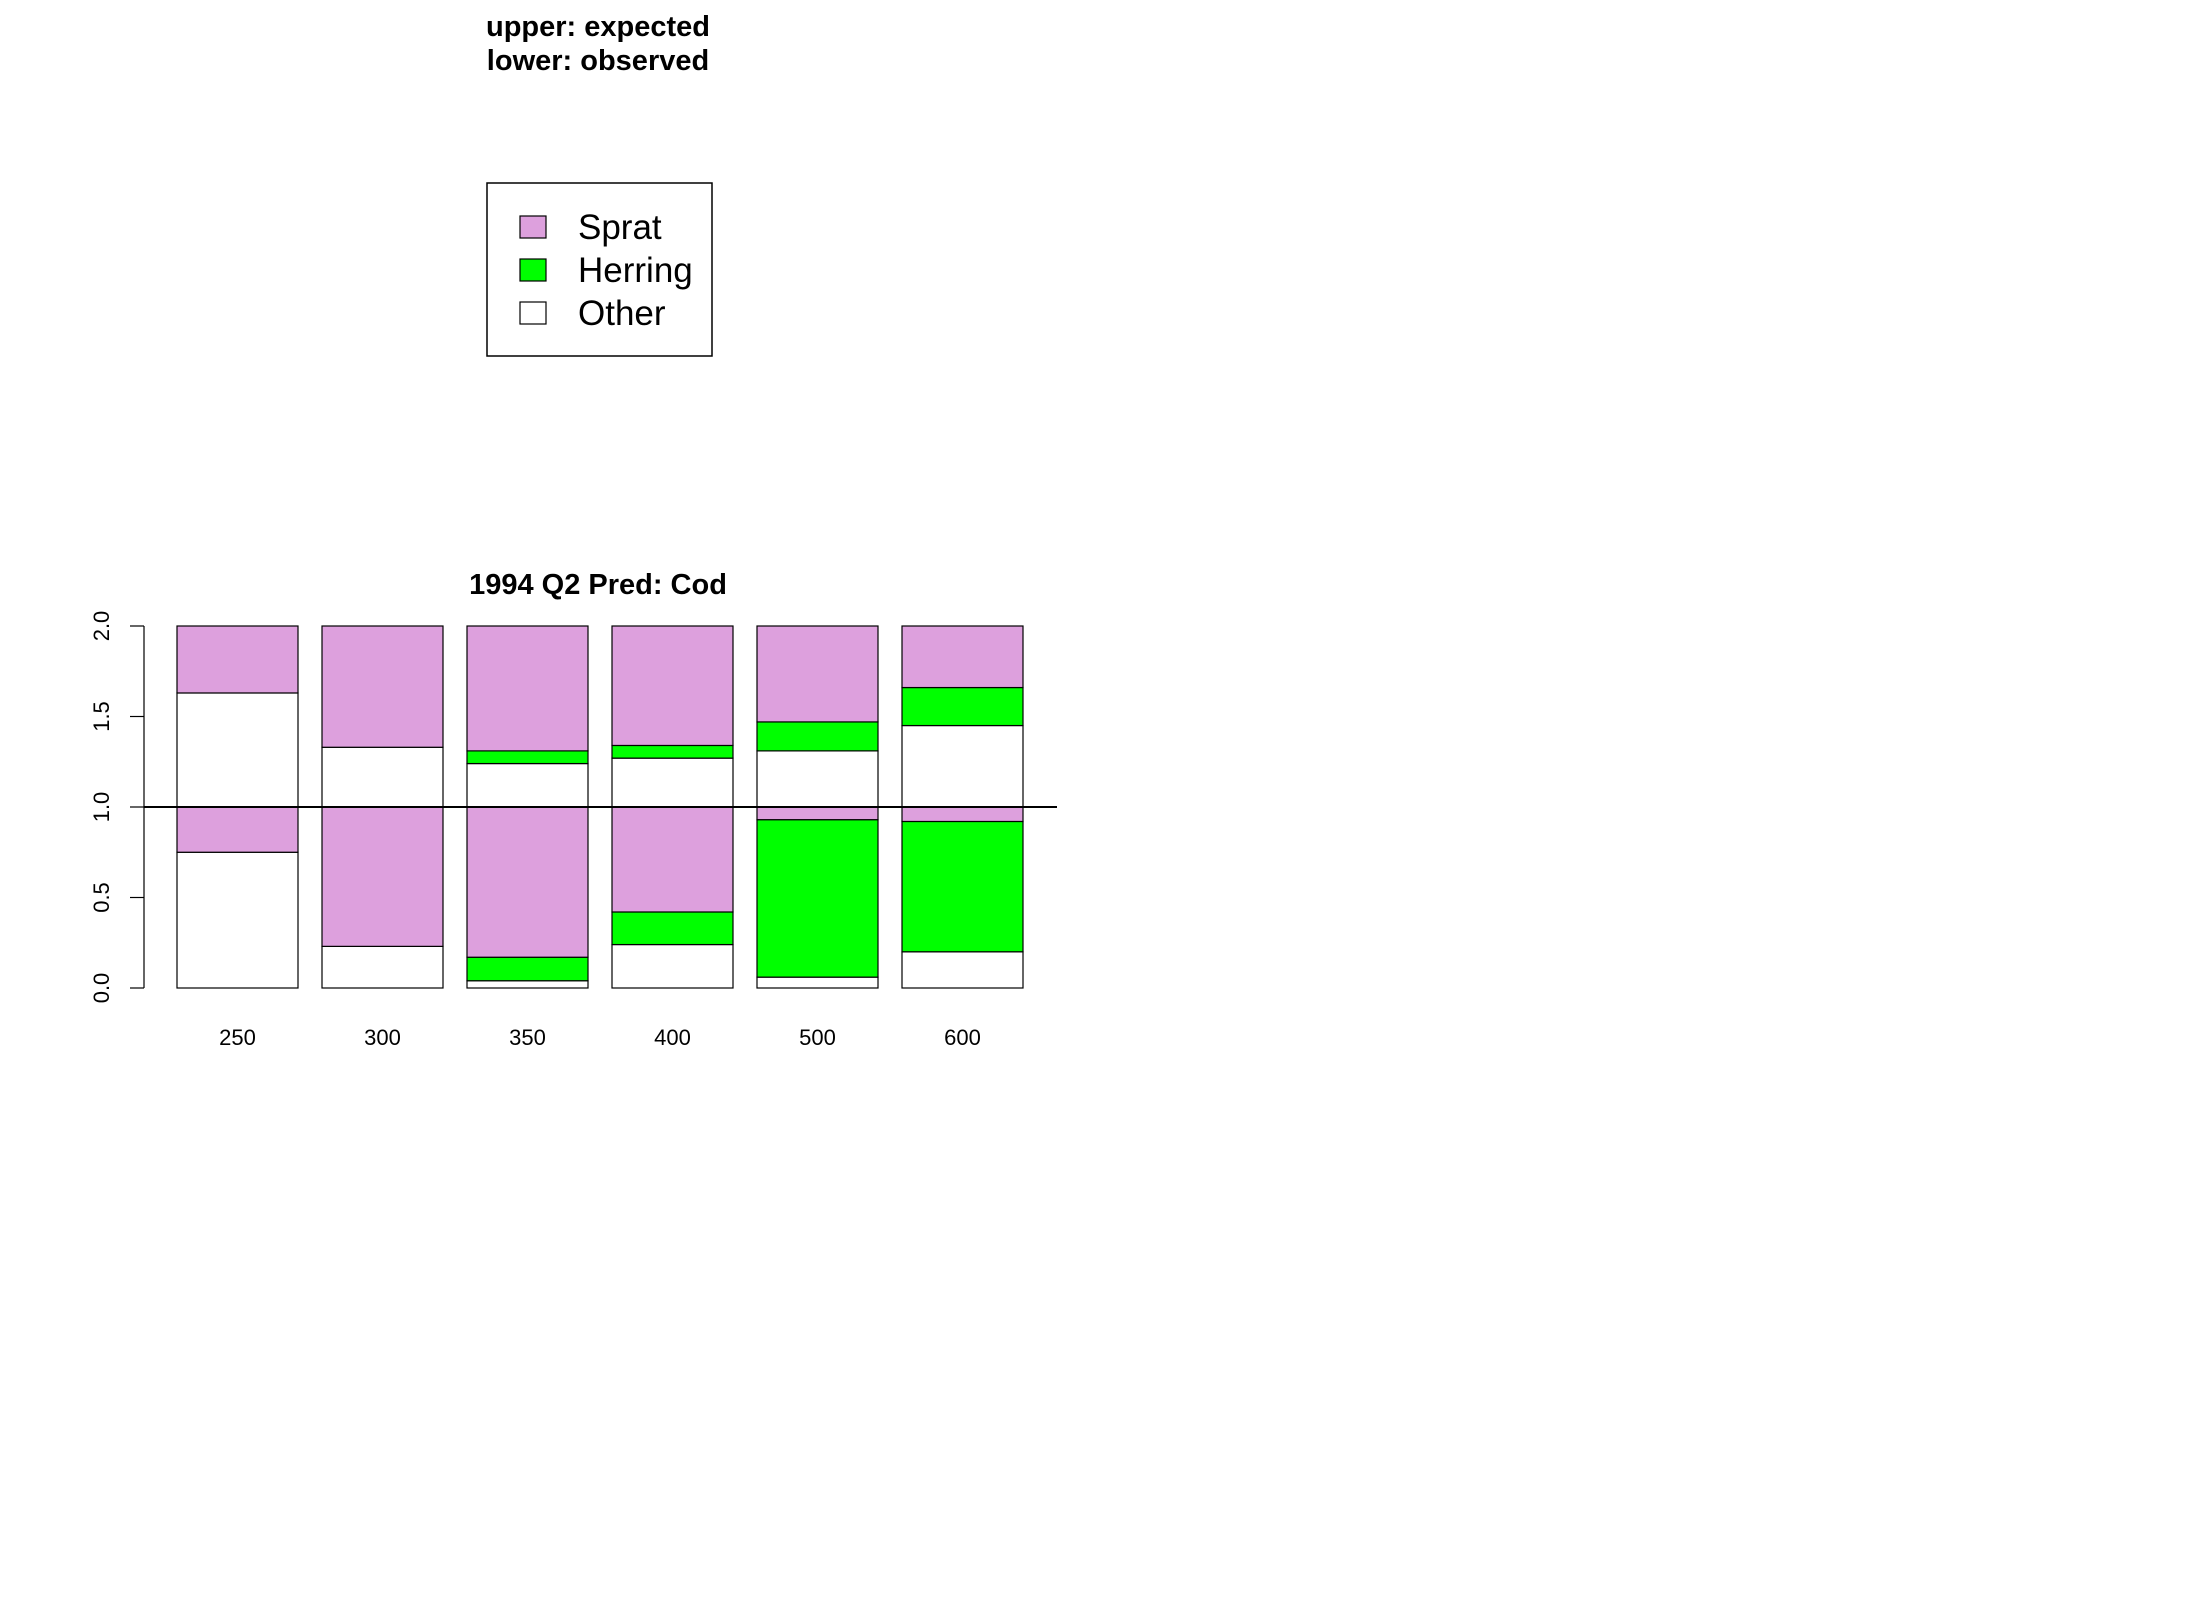  I want to click on y-tick-label: 0.0, so click(101, 988).